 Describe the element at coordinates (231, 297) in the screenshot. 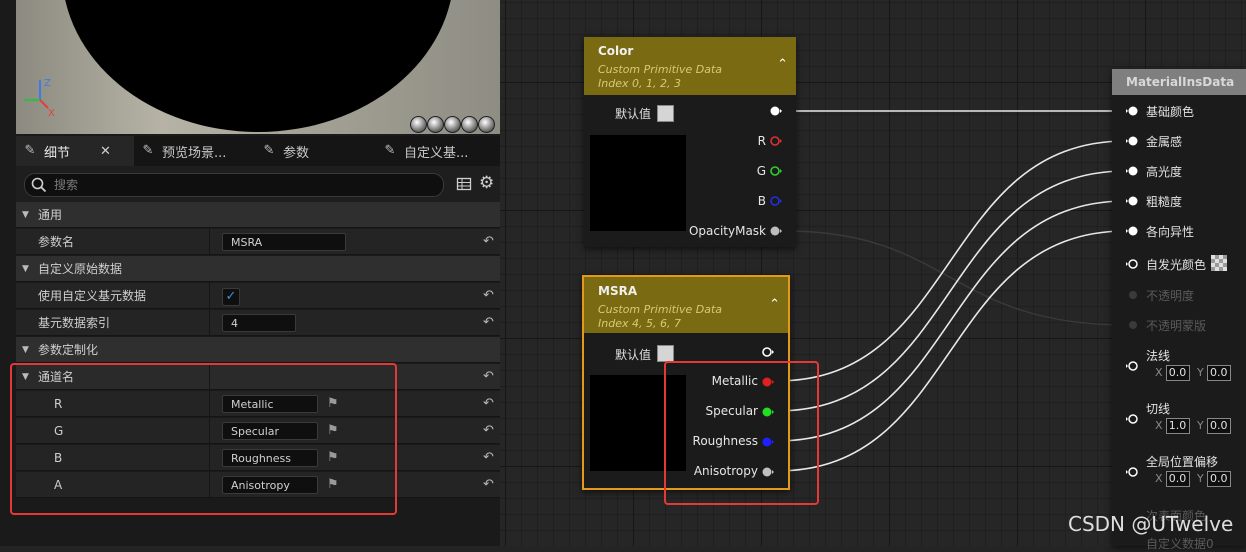

I see `use-custom-primitive-checkbox: ✓` at that location.